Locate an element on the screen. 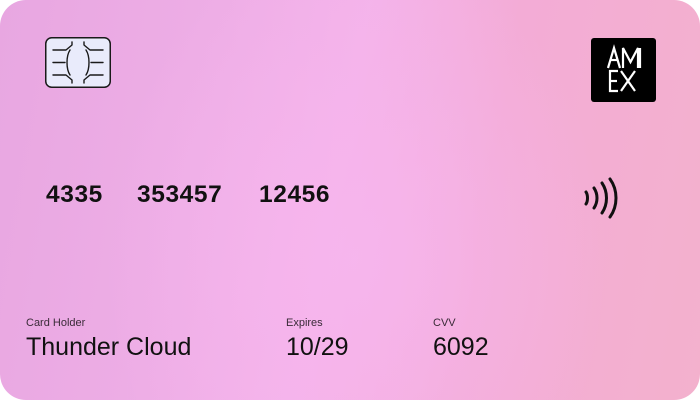 The image size is (700, 400). chip-icon is located at coordinates (78, 62).